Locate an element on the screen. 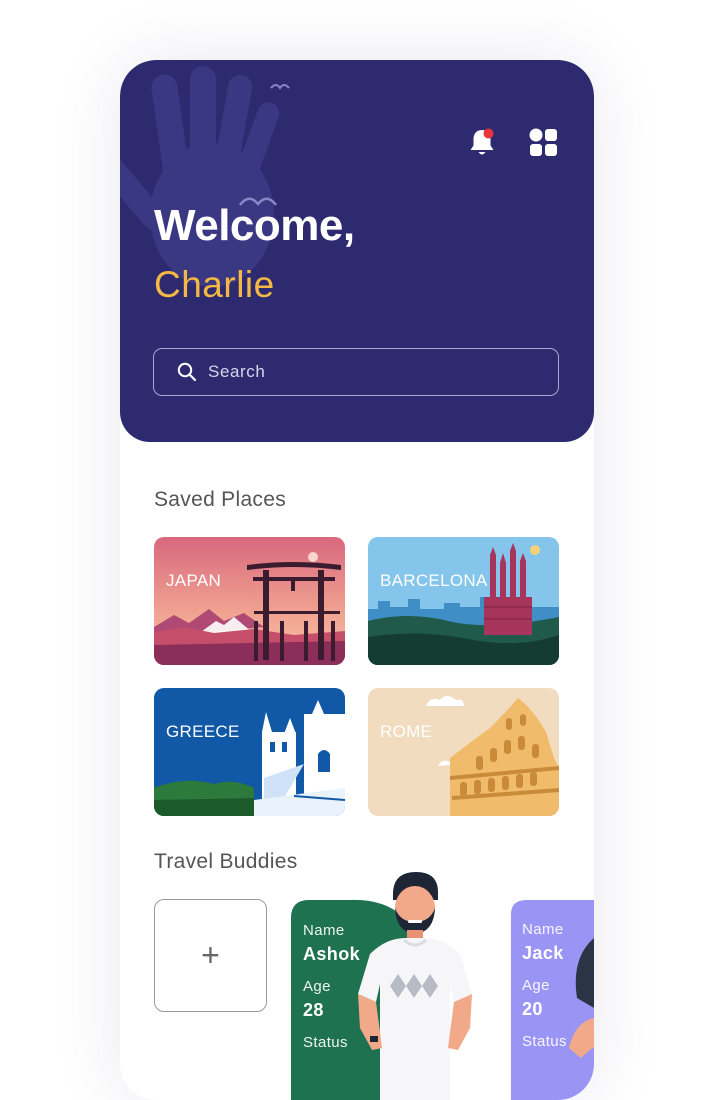 The image size is (714, 1100). plus-icon: + is located at coordinates (210, 955).